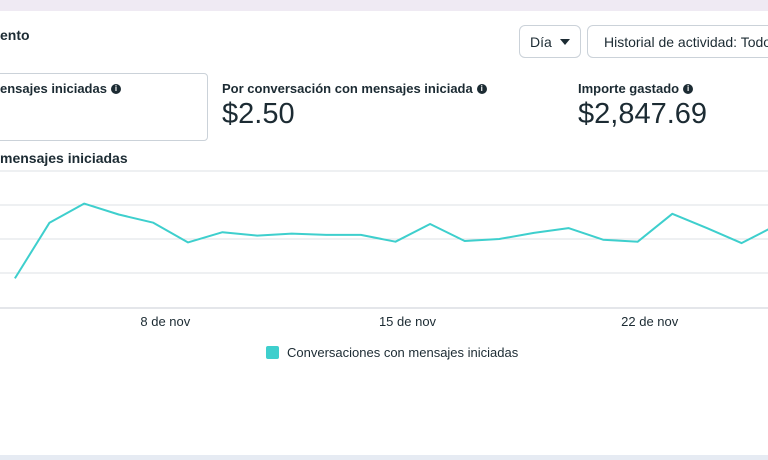  What do you see at coordinates (272, 352) in the screenshot?
I see `legend-swatch` at bounding box center [272, 352].